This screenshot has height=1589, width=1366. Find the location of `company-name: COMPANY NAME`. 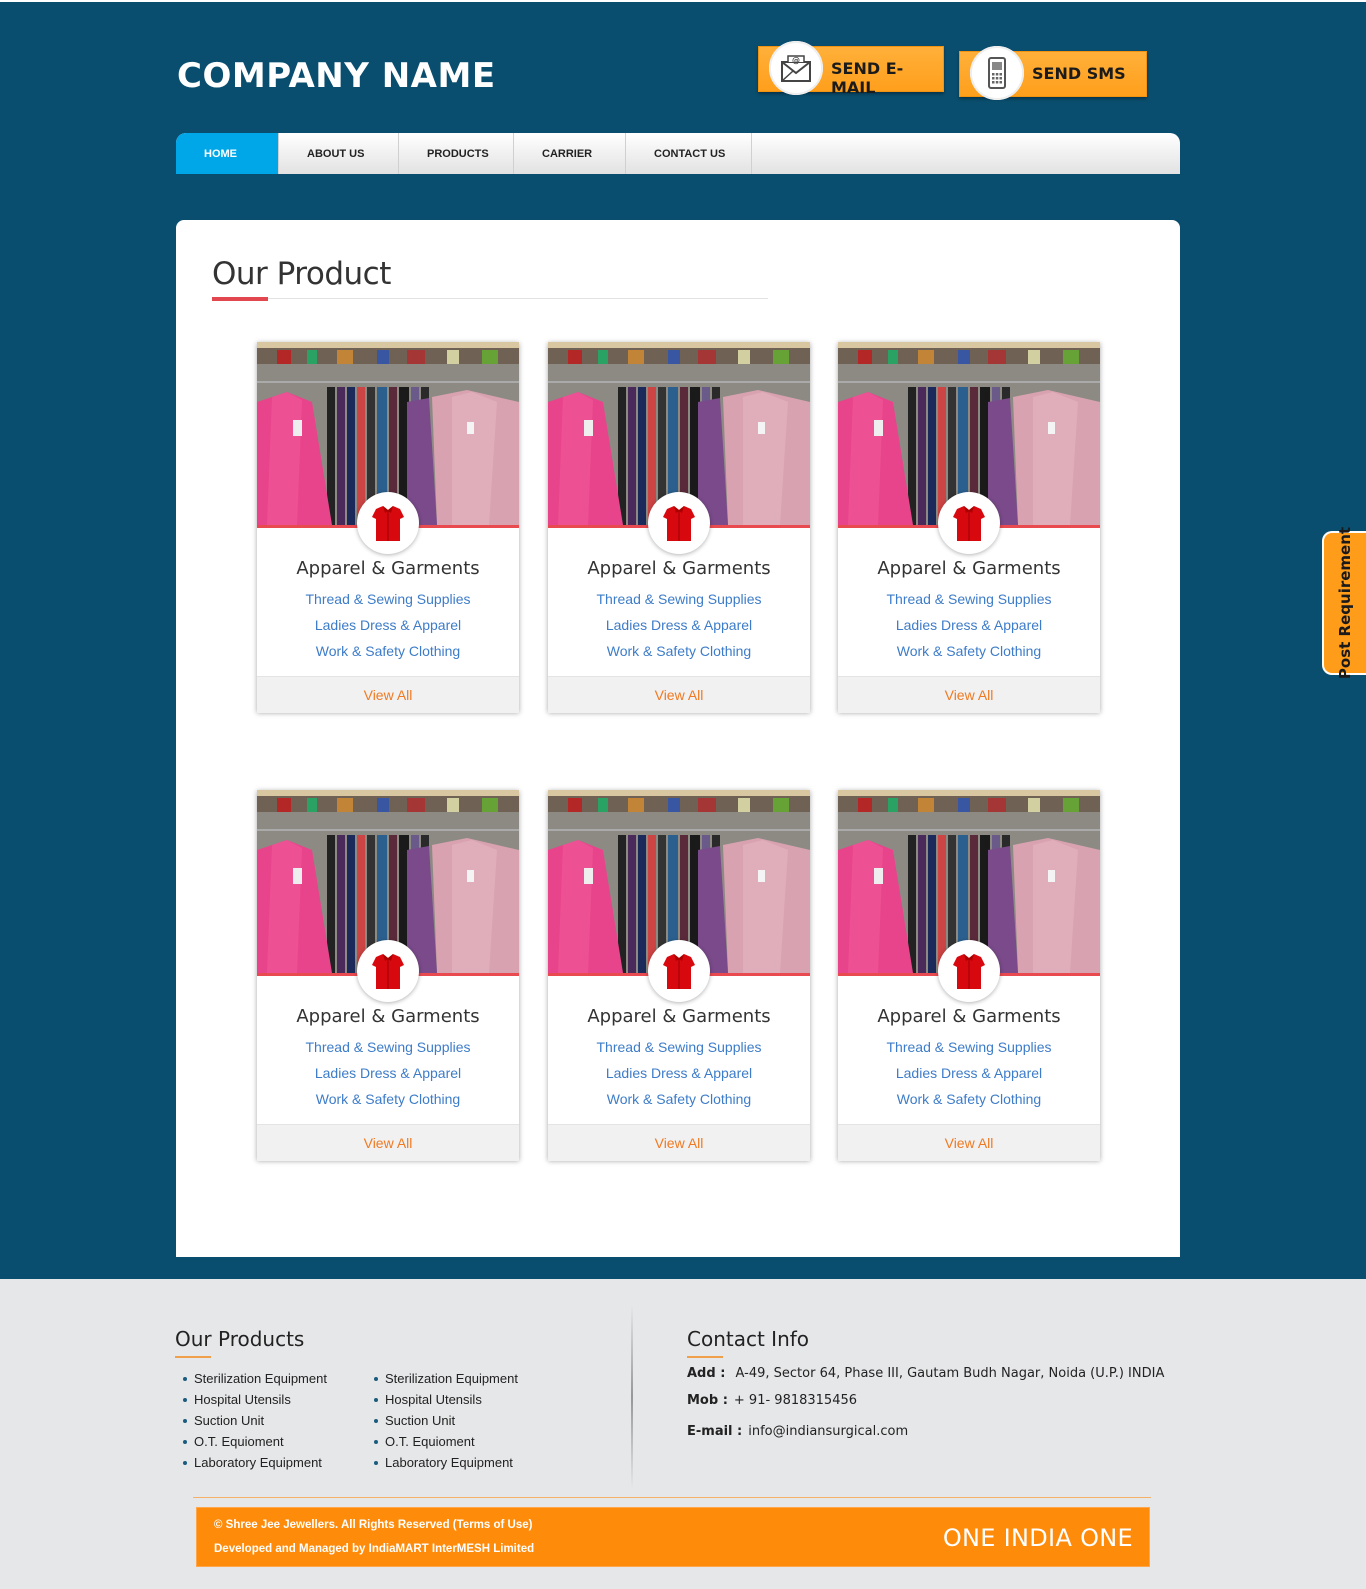

company-name: COMPANY NAME is located at coordinates (336, 76).